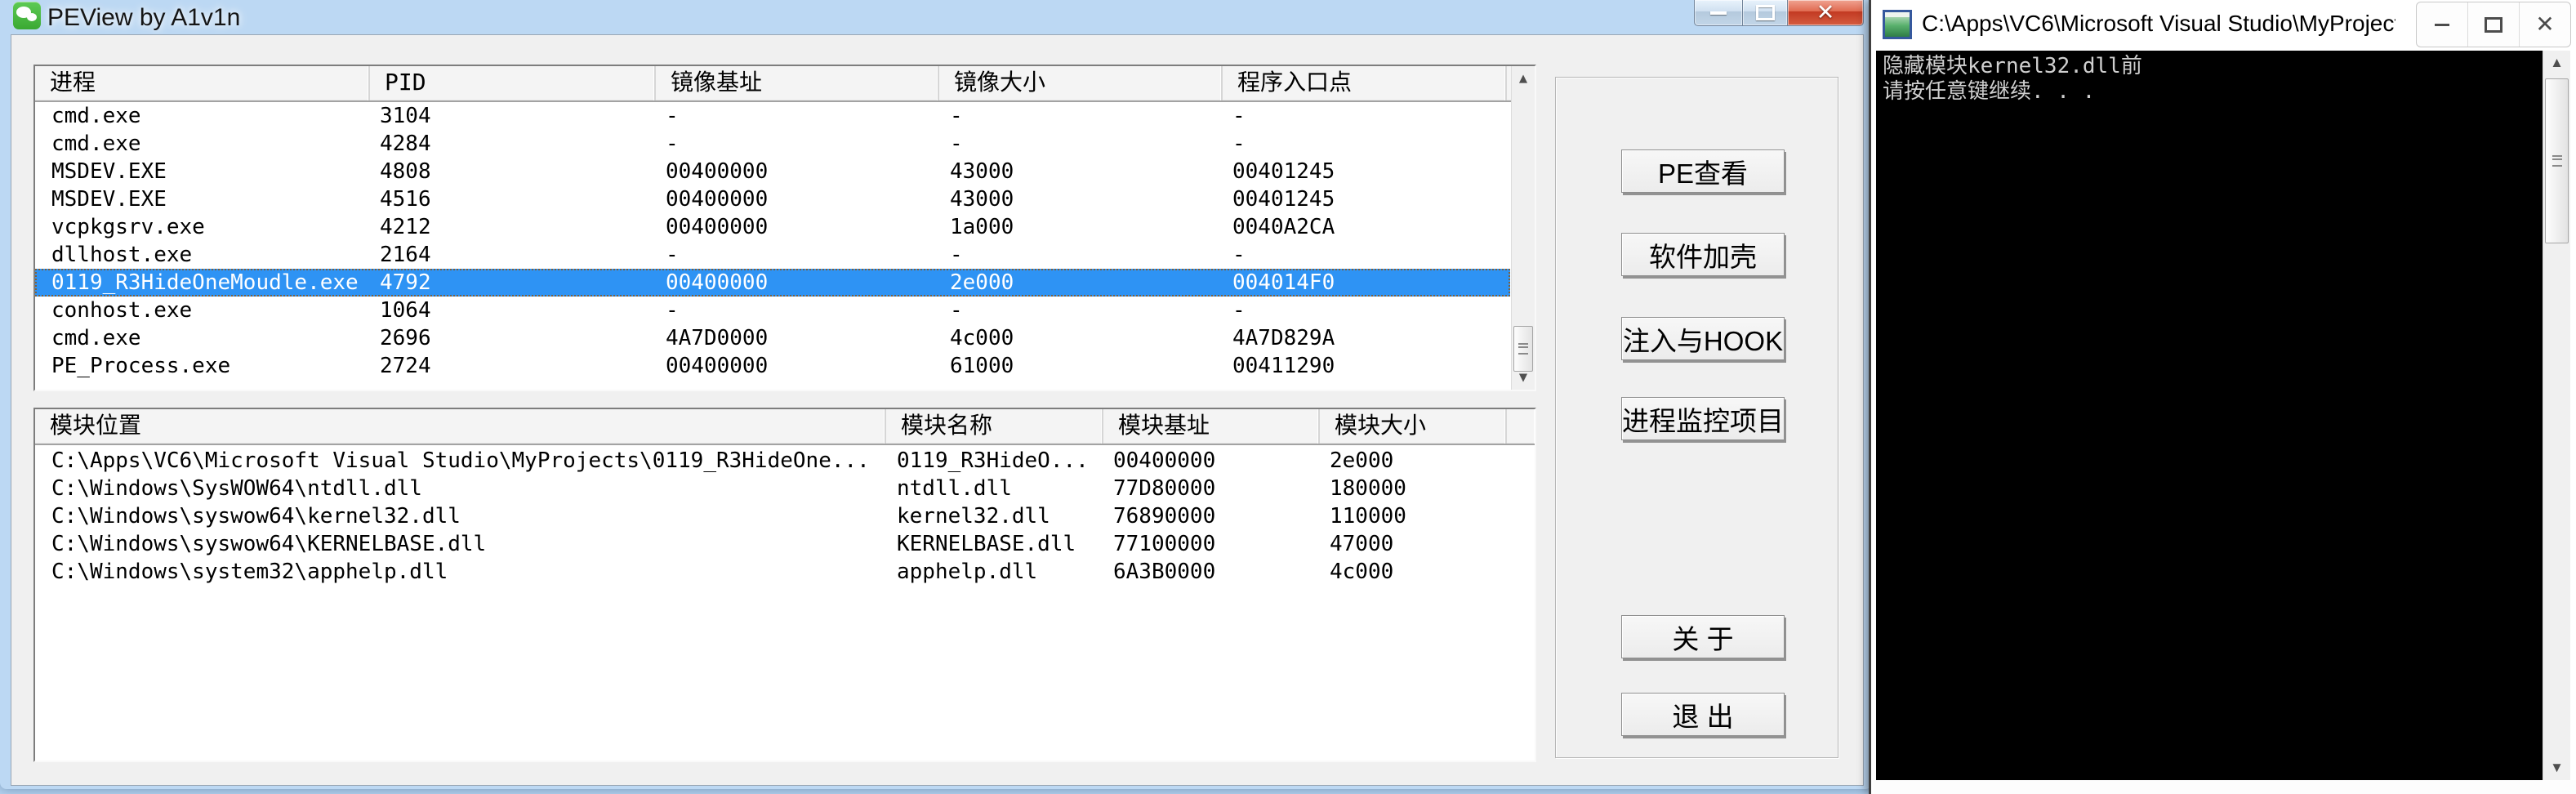 The image size is (2576, 794). I want to click on process-row: cmd.exe 4284 - - -, so click(772, 144).